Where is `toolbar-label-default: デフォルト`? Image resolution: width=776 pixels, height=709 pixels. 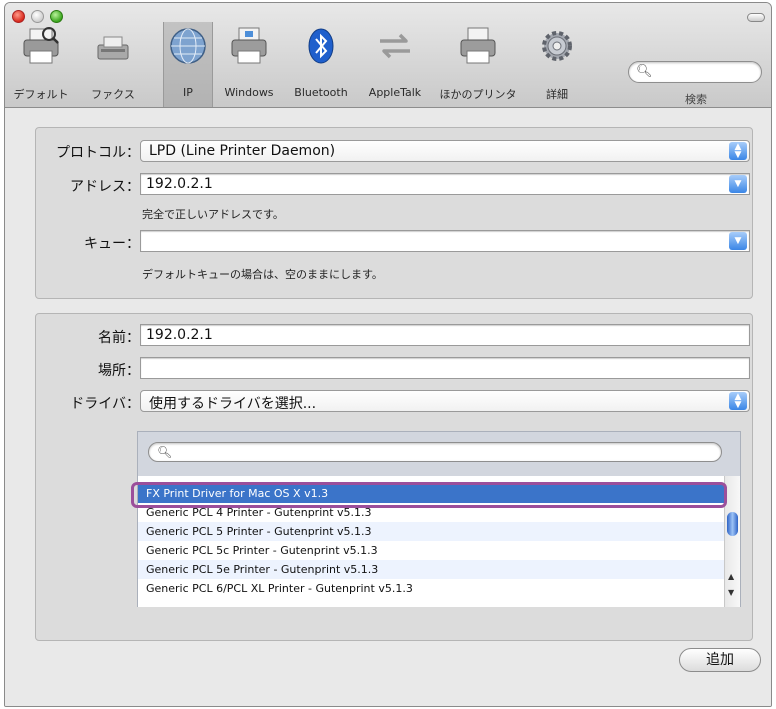 toolbar-label-default: デフォルト is located at coordinates (41, 94).